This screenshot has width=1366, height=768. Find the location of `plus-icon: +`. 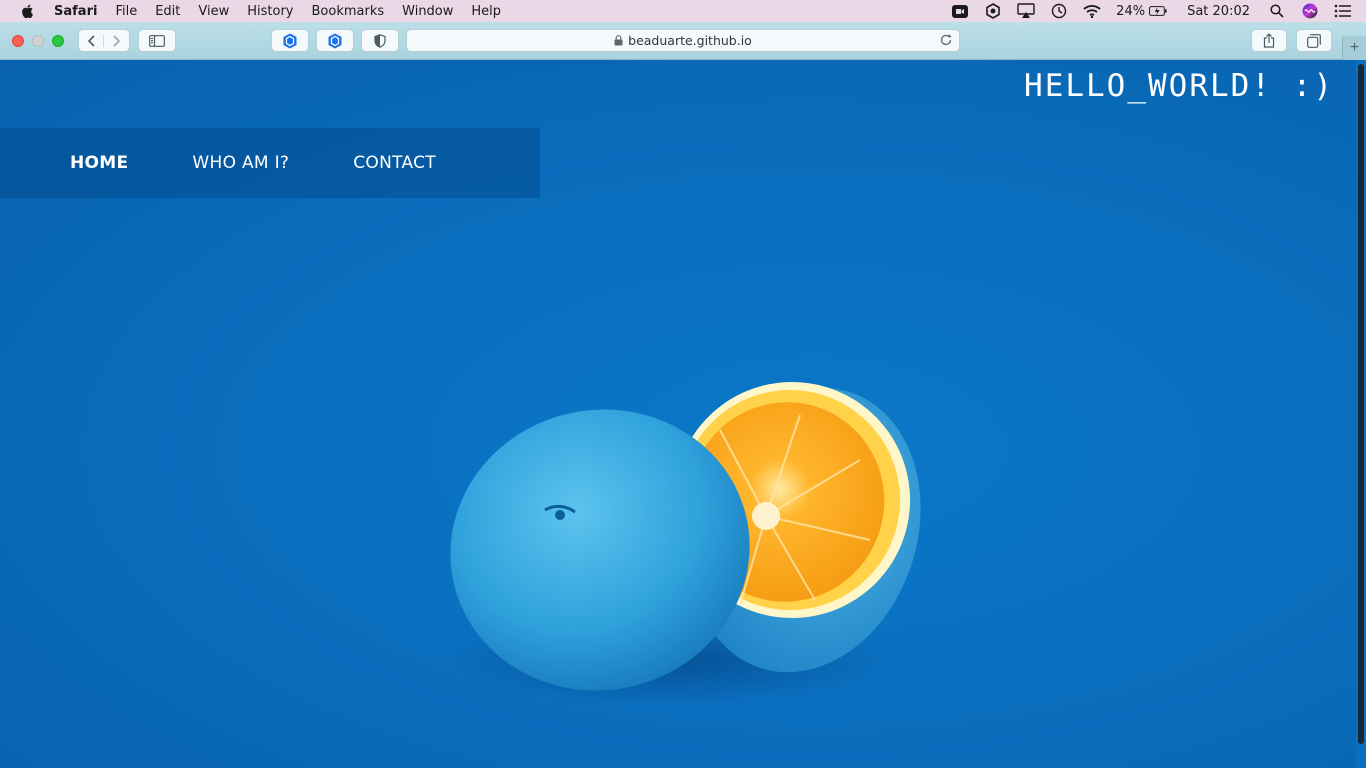

plus-icon: + is located at coordinates (1354, 47).